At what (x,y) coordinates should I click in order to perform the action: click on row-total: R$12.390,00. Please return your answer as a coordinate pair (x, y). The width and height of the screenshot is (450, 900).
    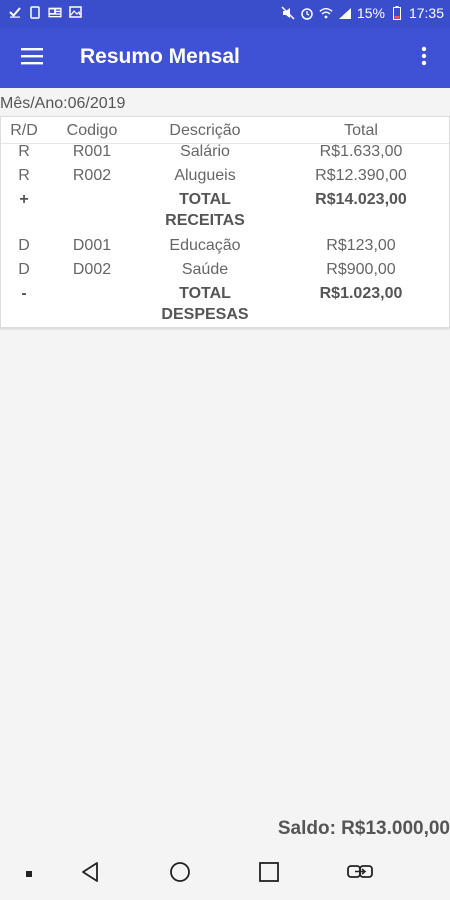
    Looking at the image, I should click on (361, 175).